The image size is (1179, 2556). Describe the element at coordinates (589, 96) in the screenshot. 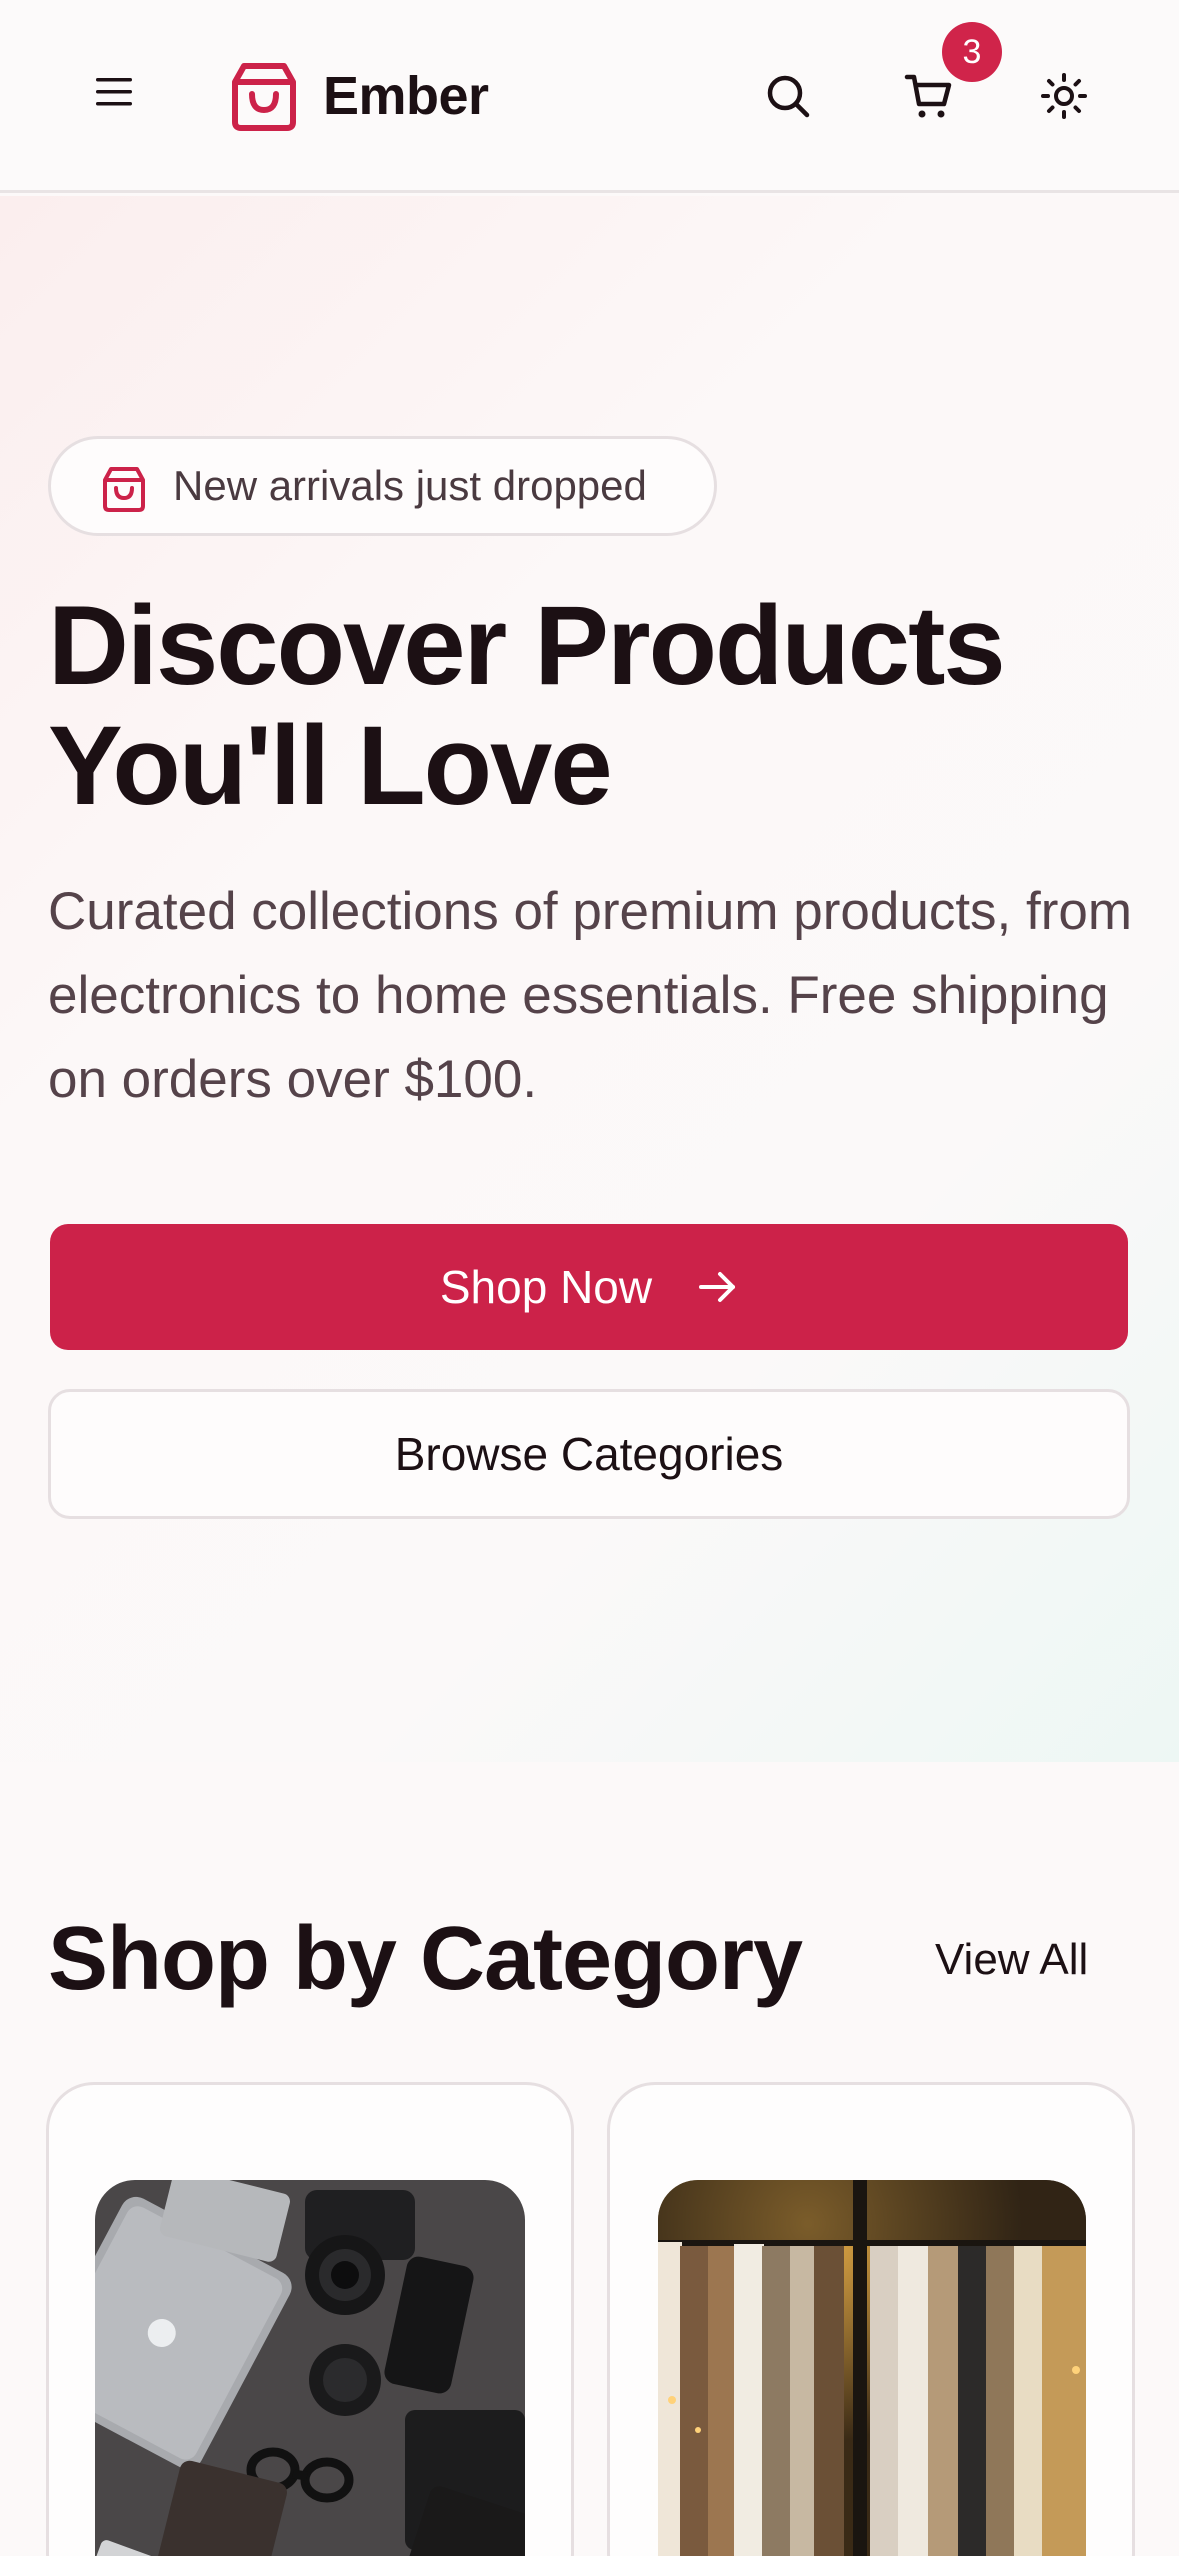

I see `top-navigation-bar: Ember 3` at that location.